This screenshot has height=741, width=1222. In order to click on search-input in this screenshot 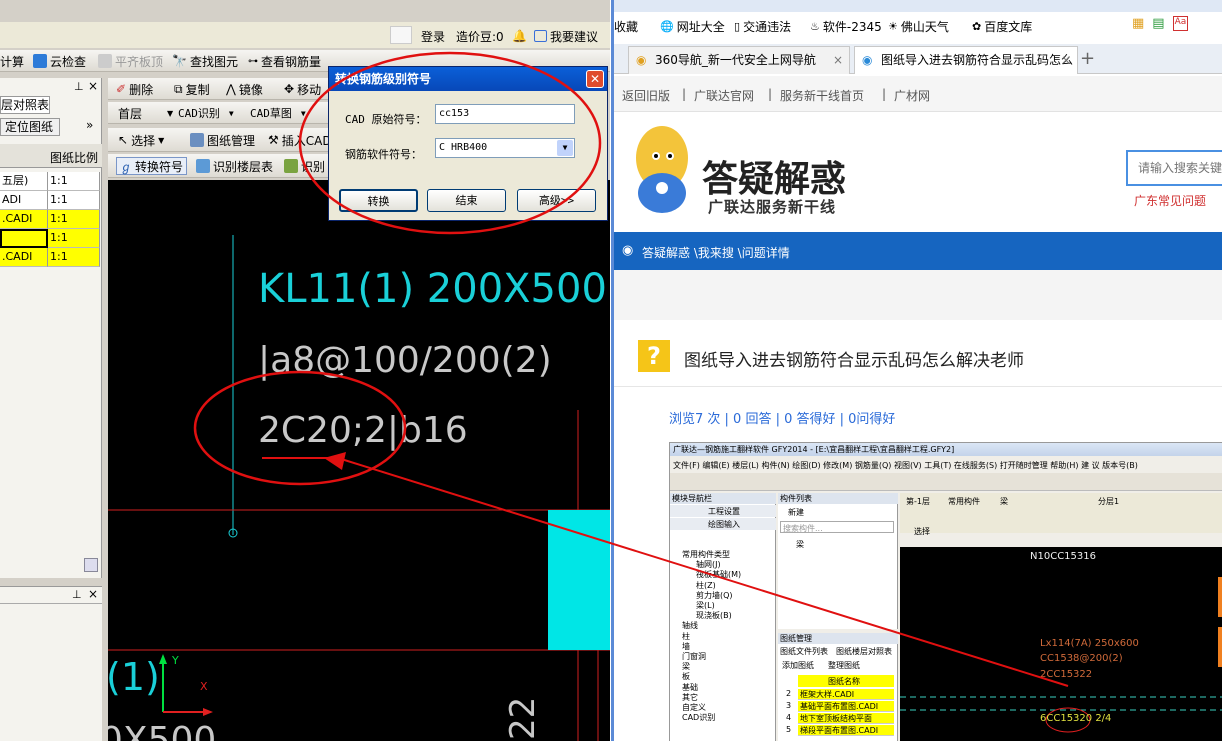, I will do `click(1174, 168)`.